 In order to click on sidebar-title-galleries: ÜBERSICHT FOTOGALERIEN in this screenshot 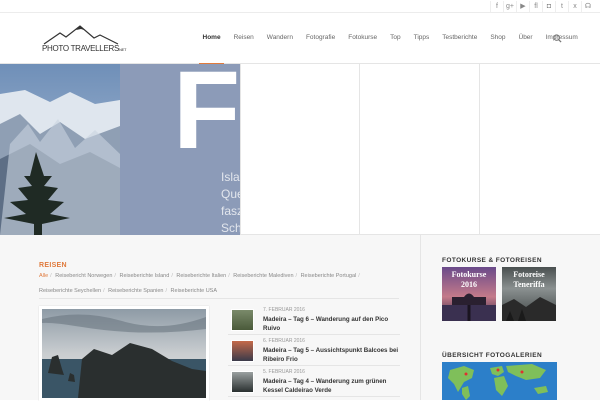, I will do `click(492, 355)`.